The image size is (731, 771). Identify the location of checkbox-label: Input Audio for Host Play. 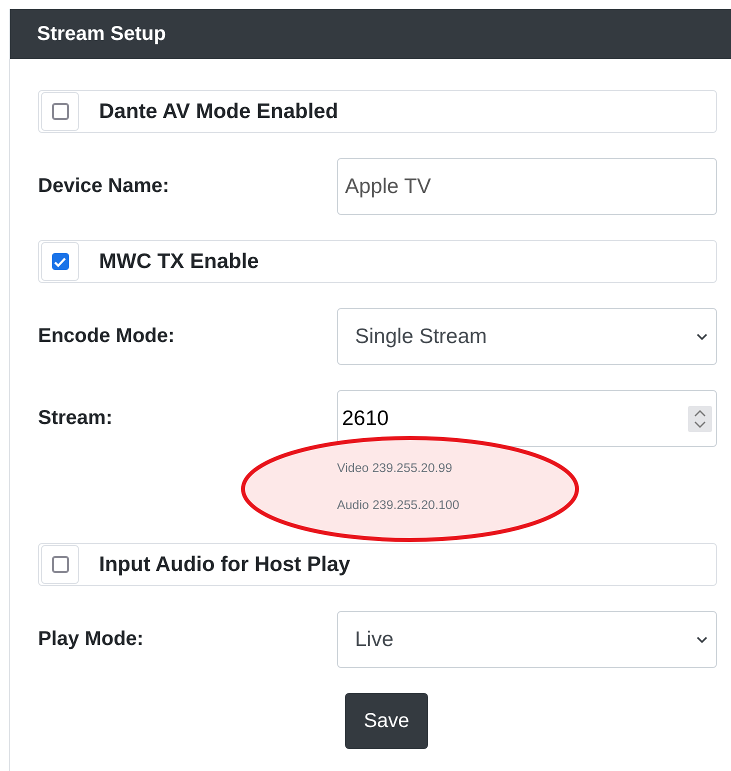
(224, 564).